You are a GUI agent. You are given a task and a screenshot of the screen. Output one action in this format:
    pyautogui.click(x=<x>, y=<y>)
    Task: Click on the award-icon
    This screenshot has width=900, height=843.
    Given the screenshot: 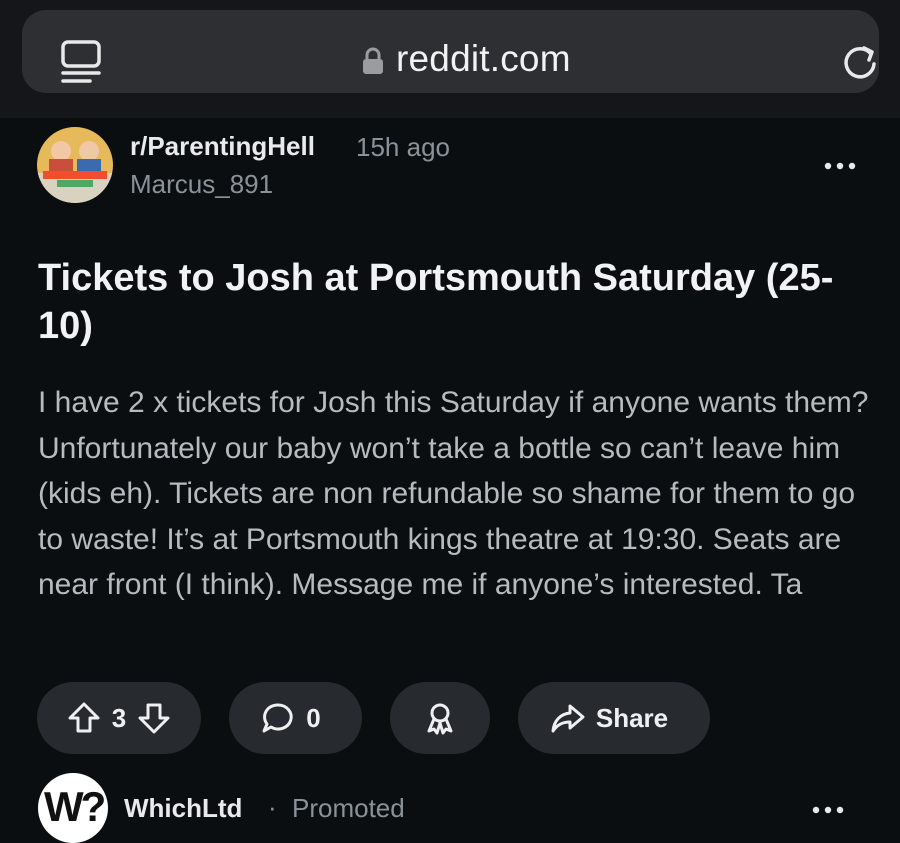 What is the action you would take?
    pyautogui.click(x=440, y=719)
    